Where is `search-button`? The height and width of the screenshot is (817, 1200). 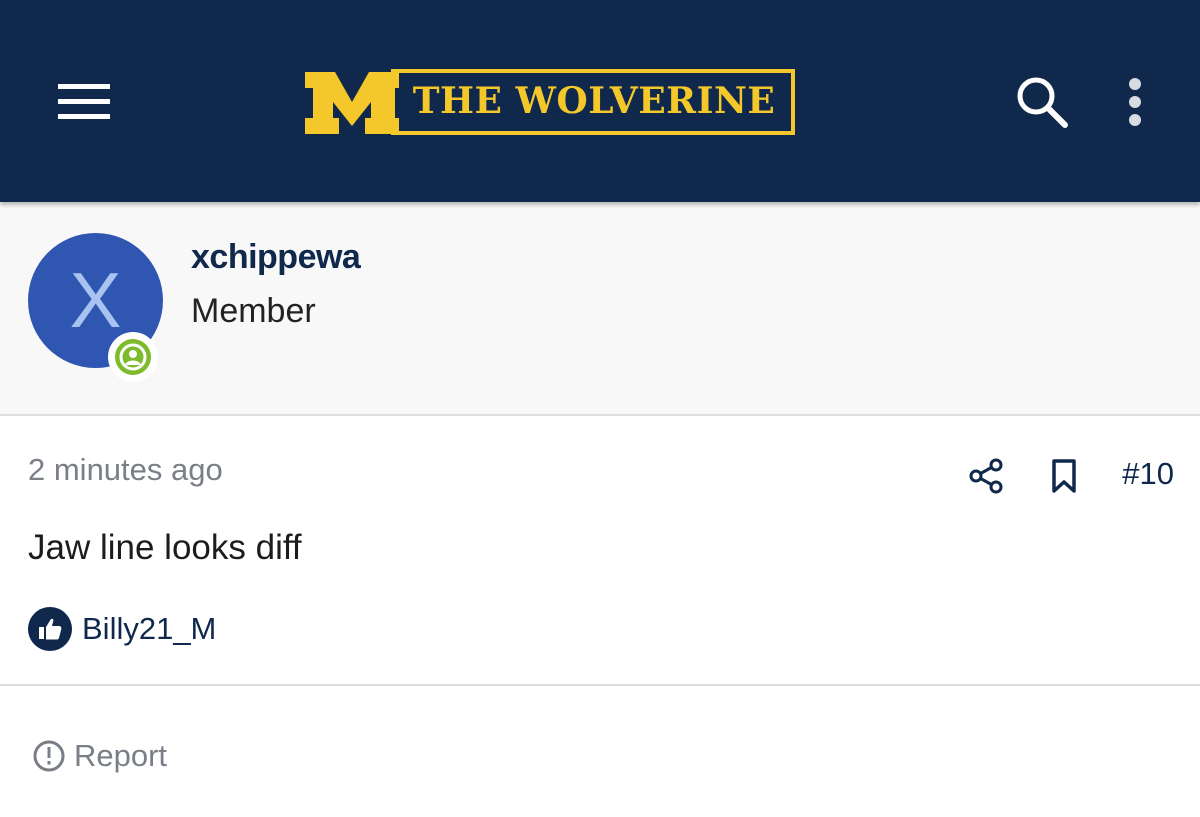
search-button is located at coordinates (1042, 102).